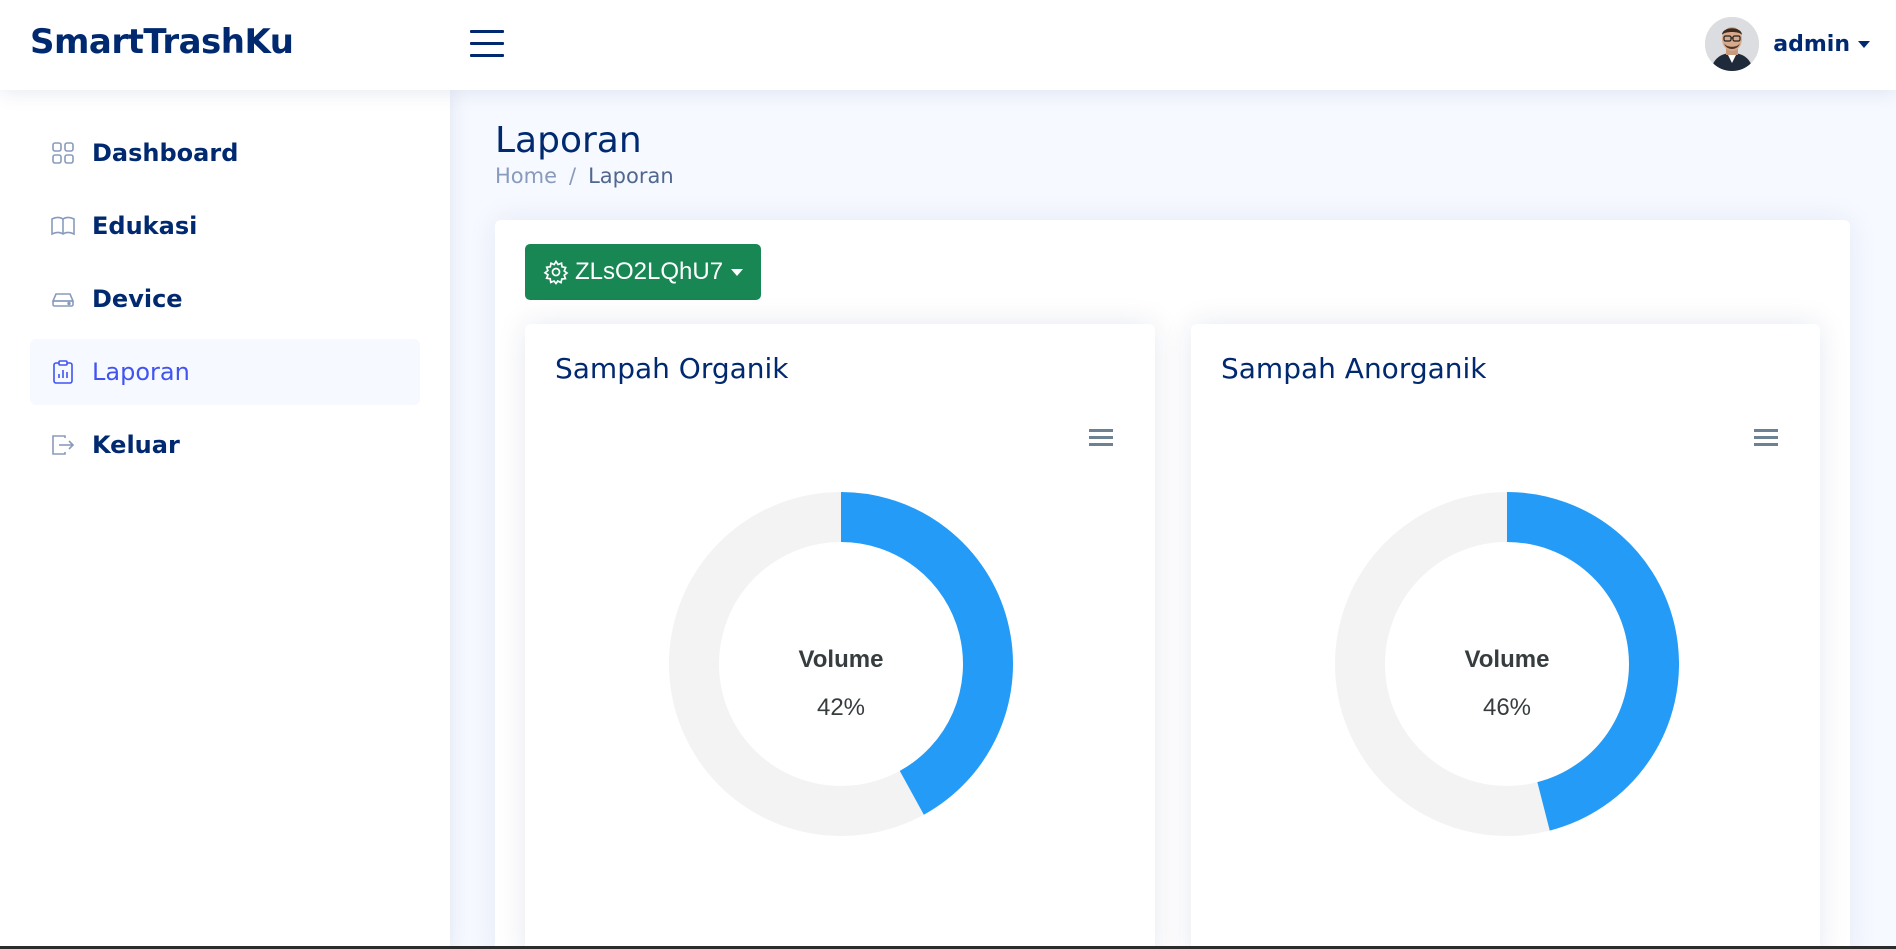 The height and width of the screenshot is (949, 1896). I want to click on clipboard-chart-icon, so click(63, 372).